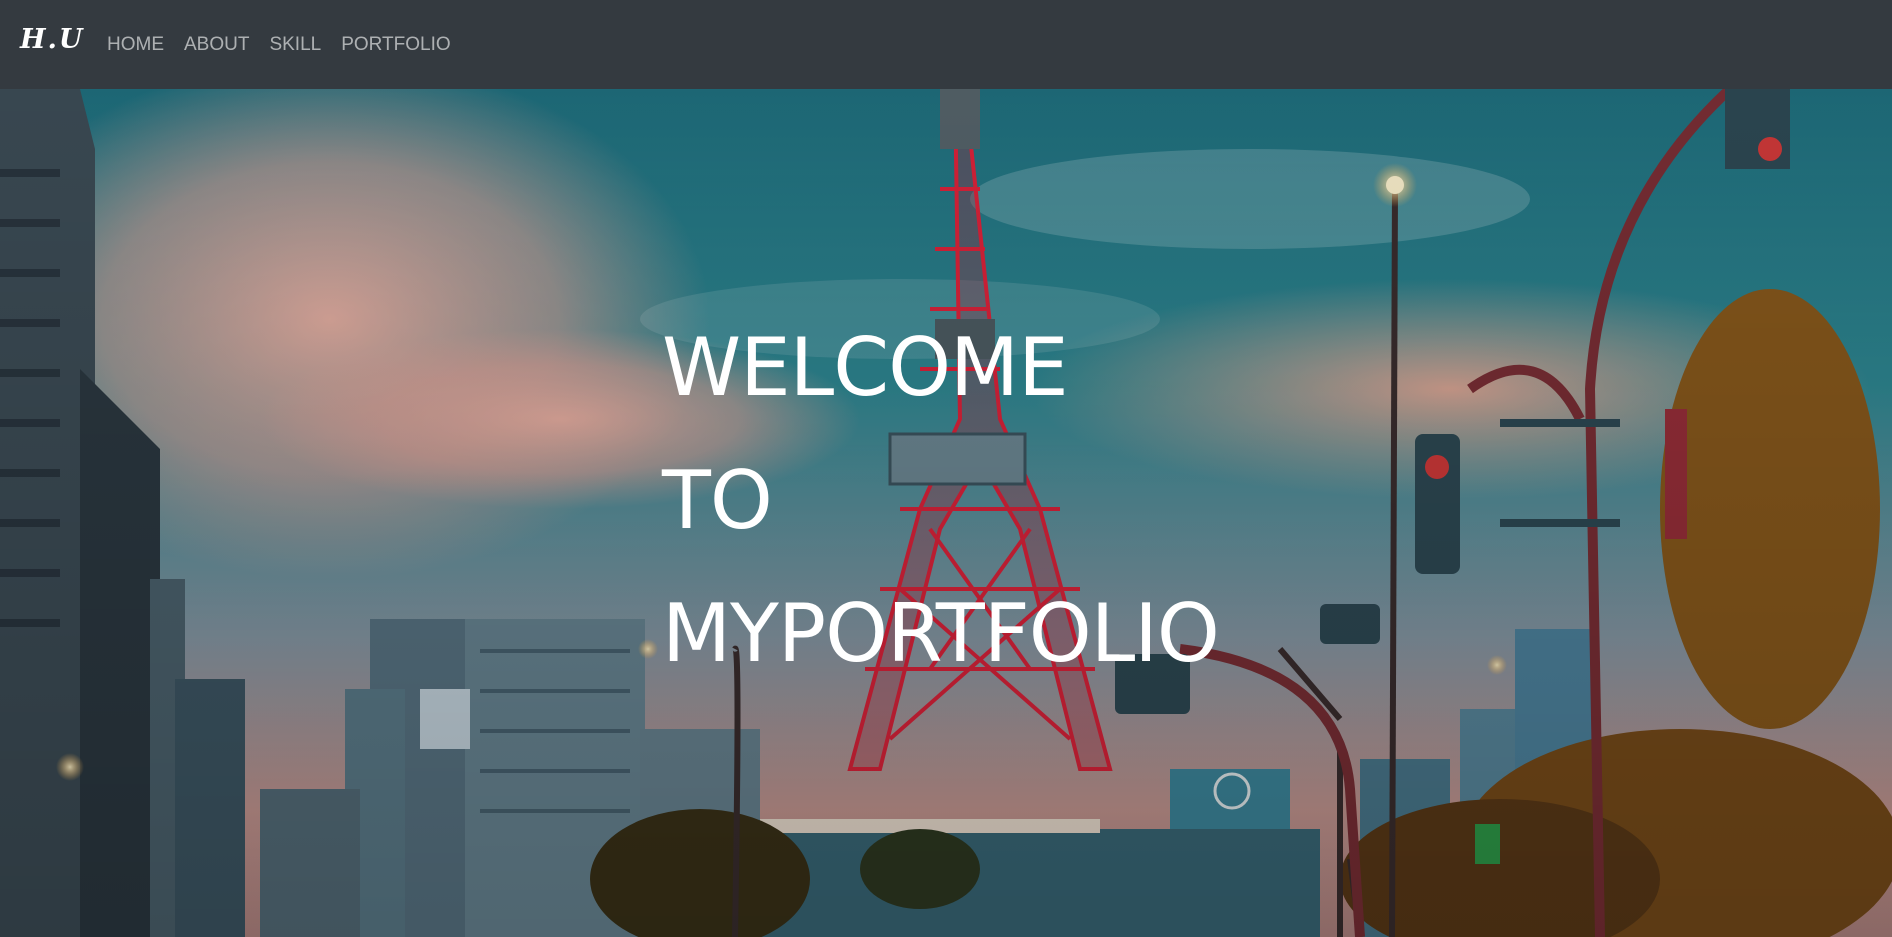 This screenshot has height=937, width=1892. Describe the element at coordinates (941, 633) in the screenshot. I see `hero-line-myportfolio: MYPORTFOLIO` at that location.